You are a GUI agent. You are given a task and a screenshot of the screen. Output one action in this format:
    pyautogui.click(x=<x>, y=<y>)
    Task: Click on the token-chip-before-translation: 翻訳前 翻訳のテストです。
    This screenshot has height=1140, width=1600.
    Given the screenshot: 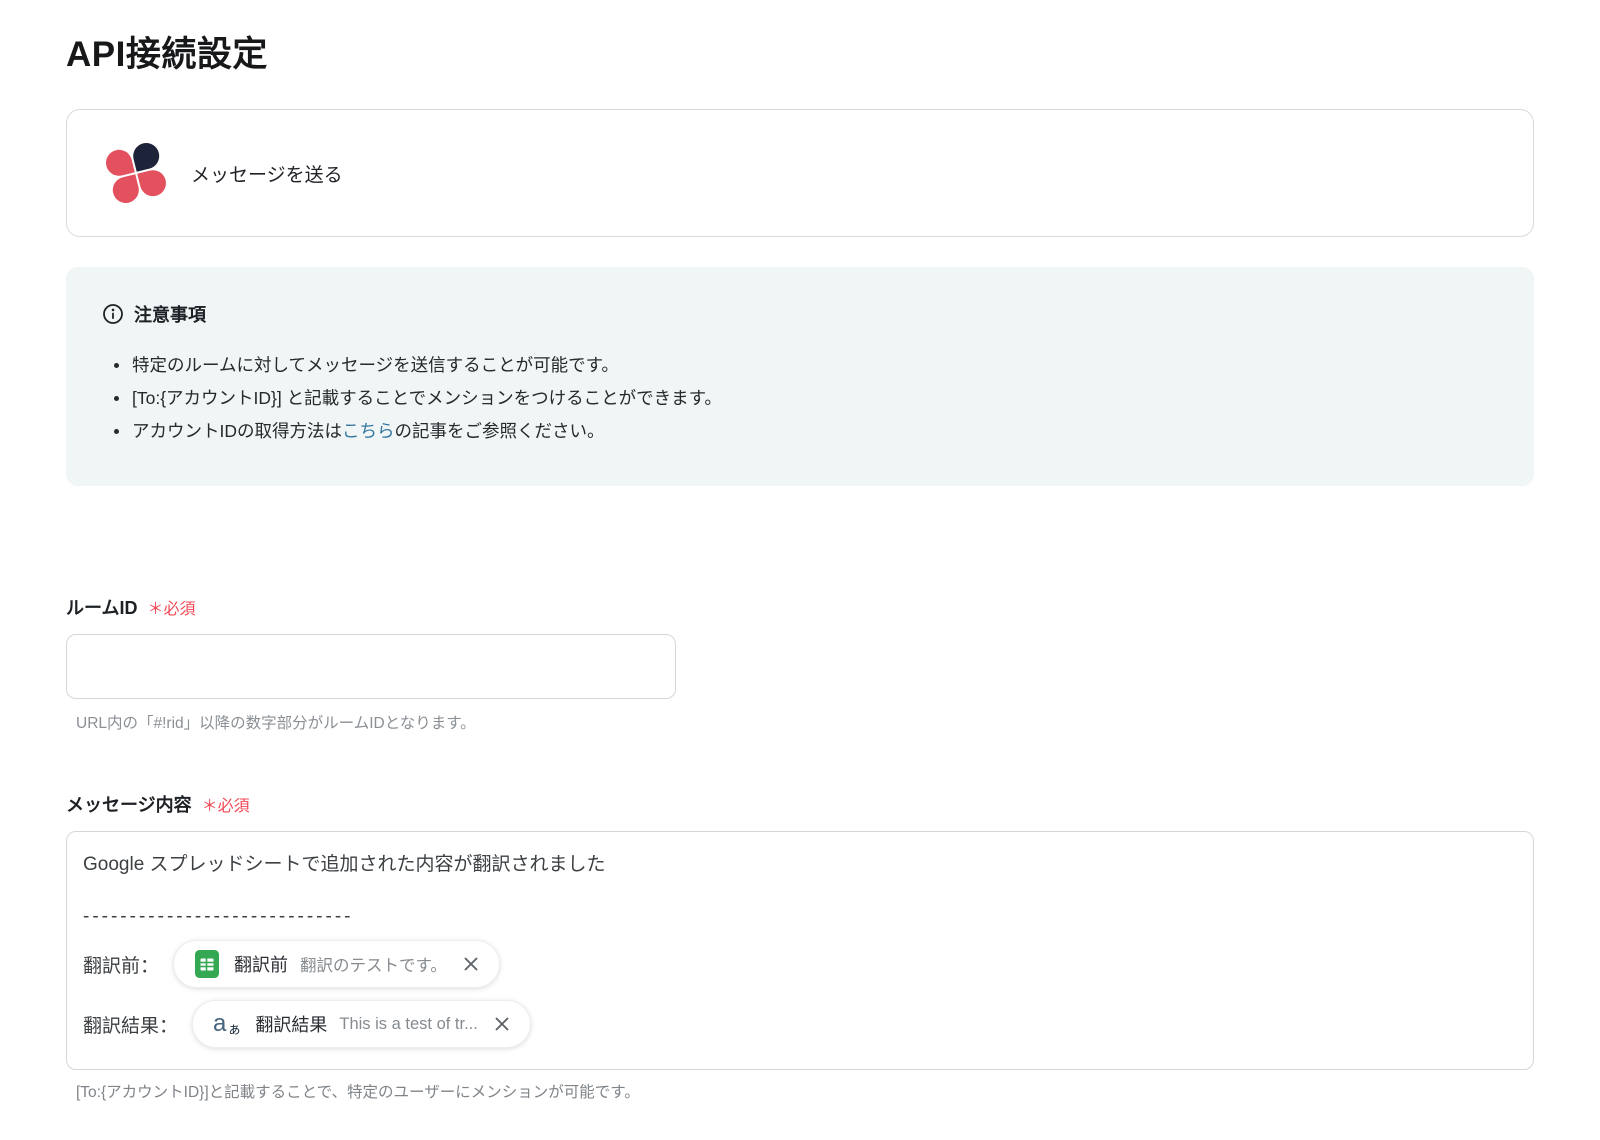 What is the action you would take?
    pyautogui.click(x=336, y=964)
    